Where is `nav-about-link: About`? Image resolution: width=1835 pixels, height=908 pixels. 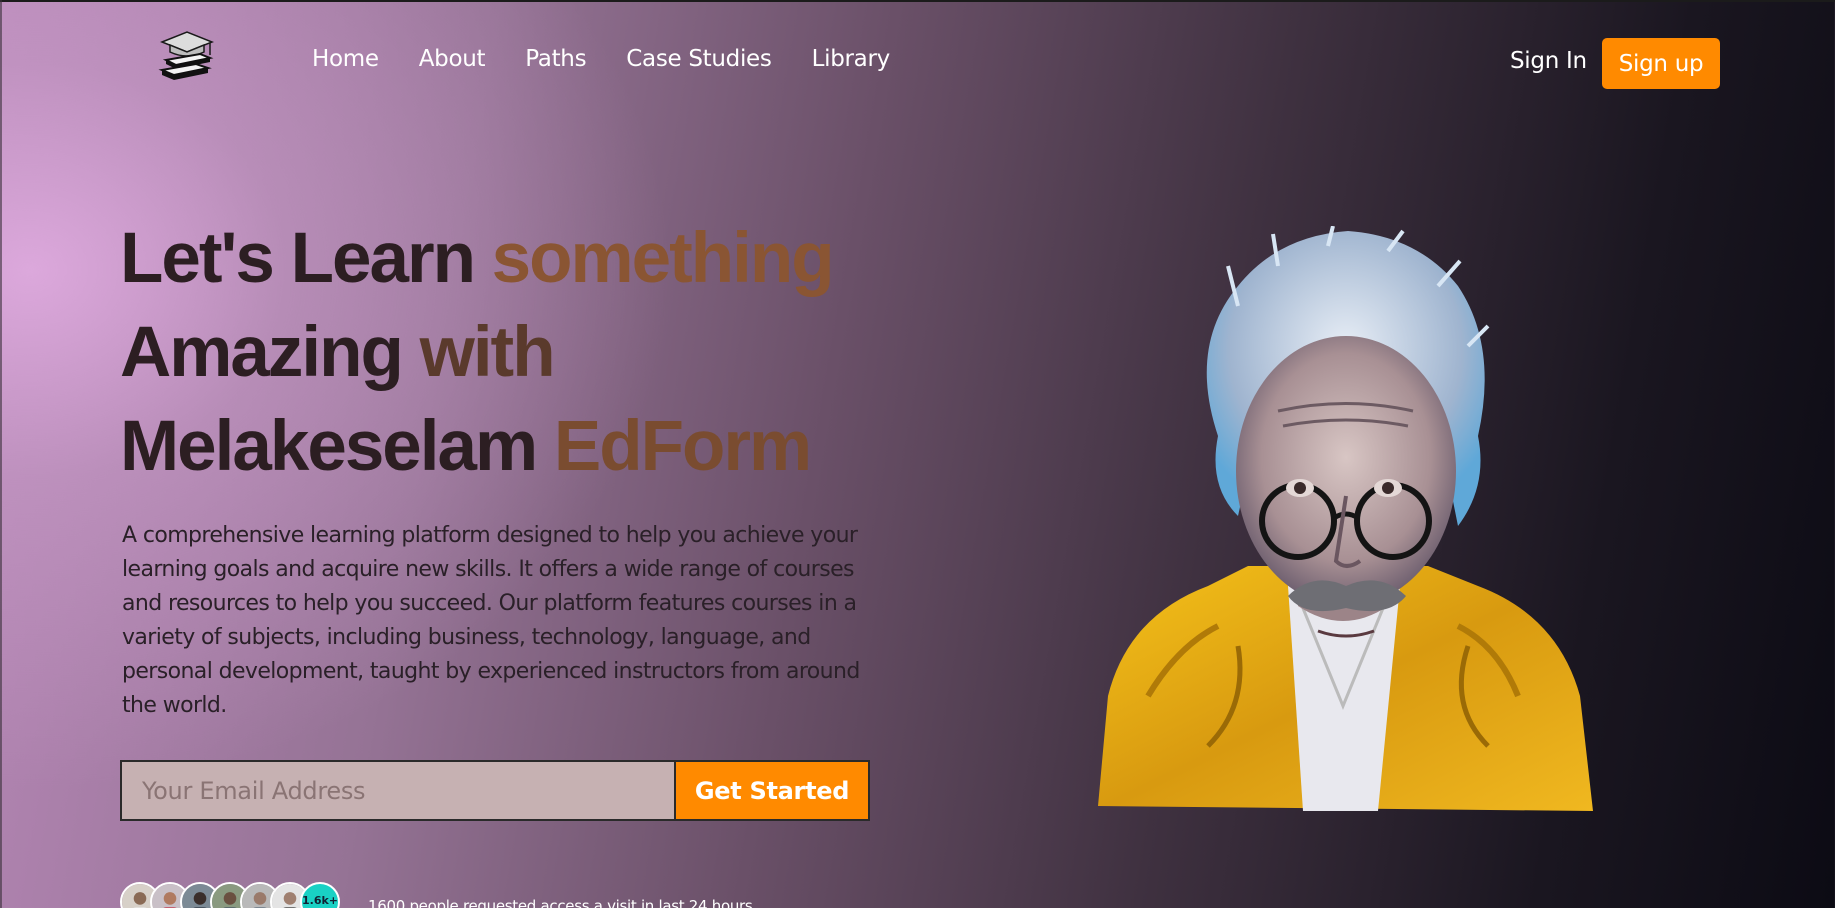 nav-about-link: About is located at coordinates (452, 59).